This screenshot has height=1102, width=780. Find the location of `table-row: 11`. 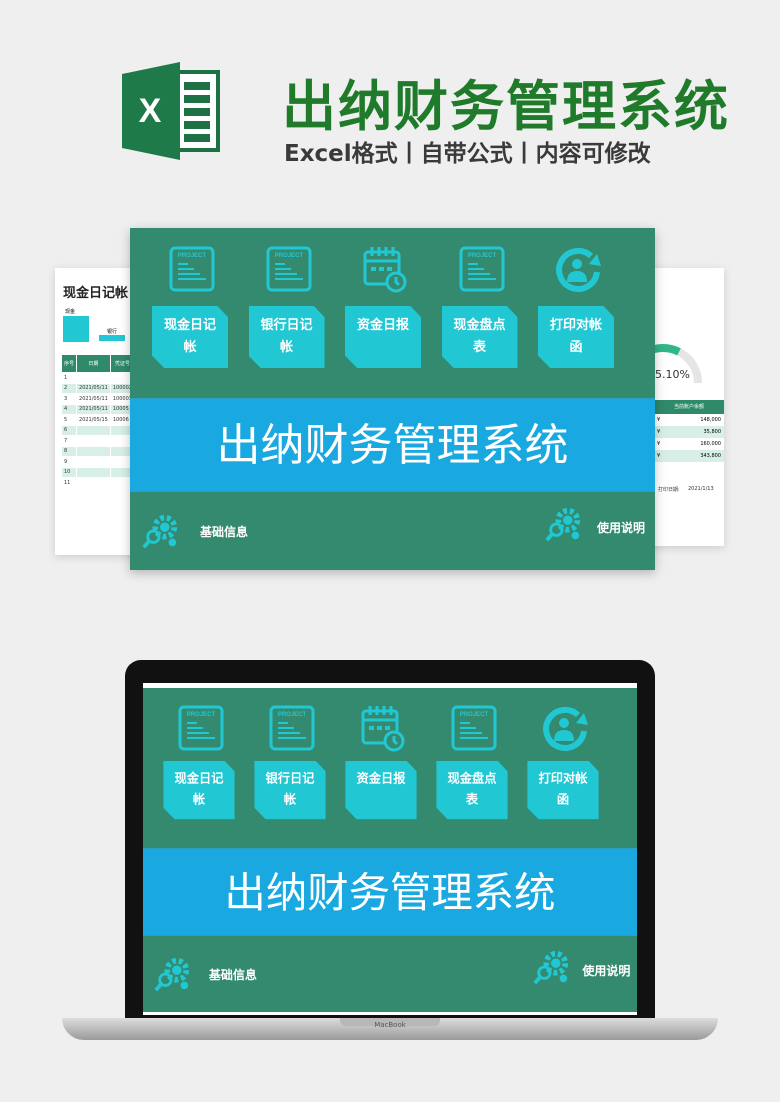

table-row: 11 is located at coordinates (97, 483).